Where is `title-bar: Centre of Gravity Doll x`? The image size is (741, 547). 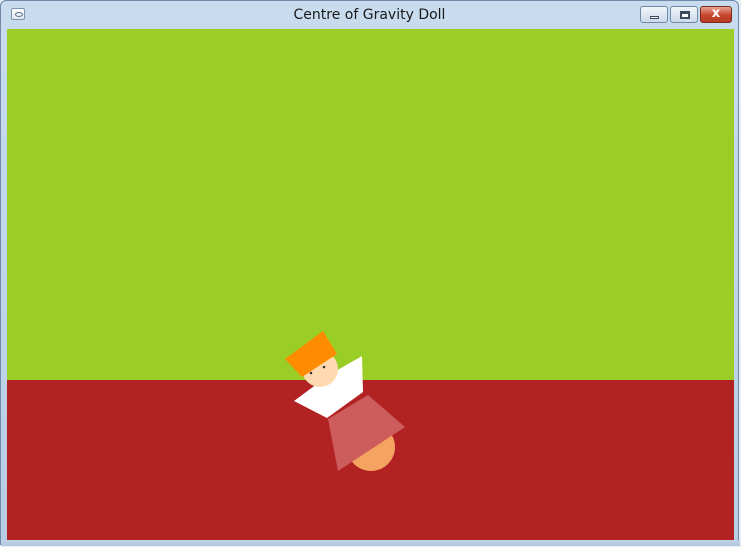 title-bar: Centre of Gravity Doll x is located at coordinates (369, 14).